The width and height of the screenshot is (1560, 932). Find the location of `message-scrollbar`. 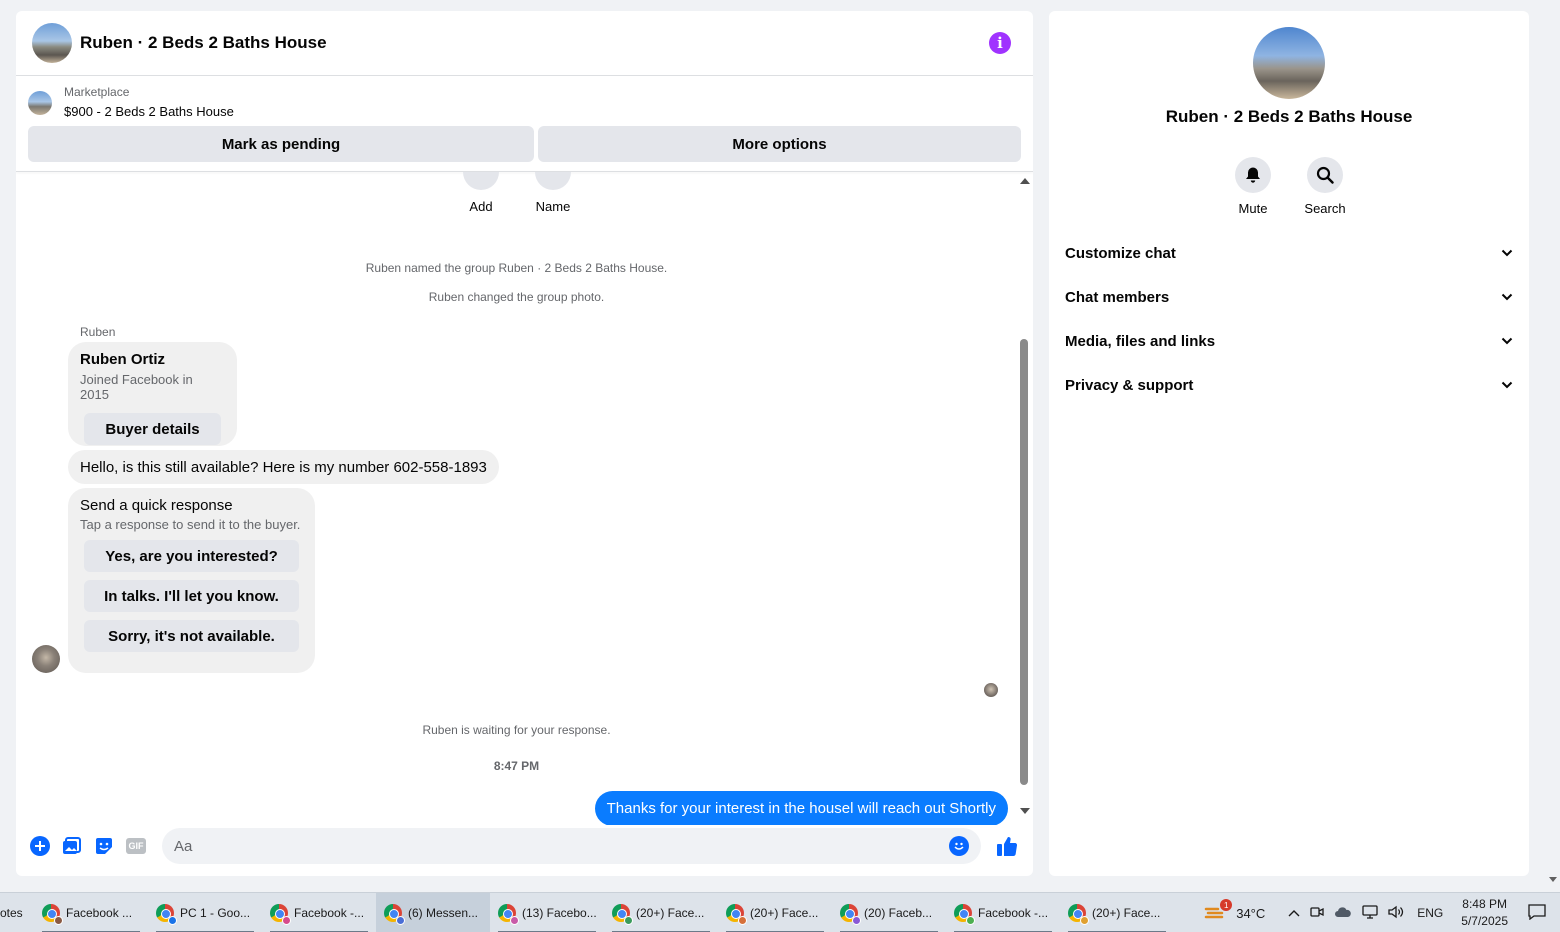

message-scrollbar is located at coordinates (1024, 496).